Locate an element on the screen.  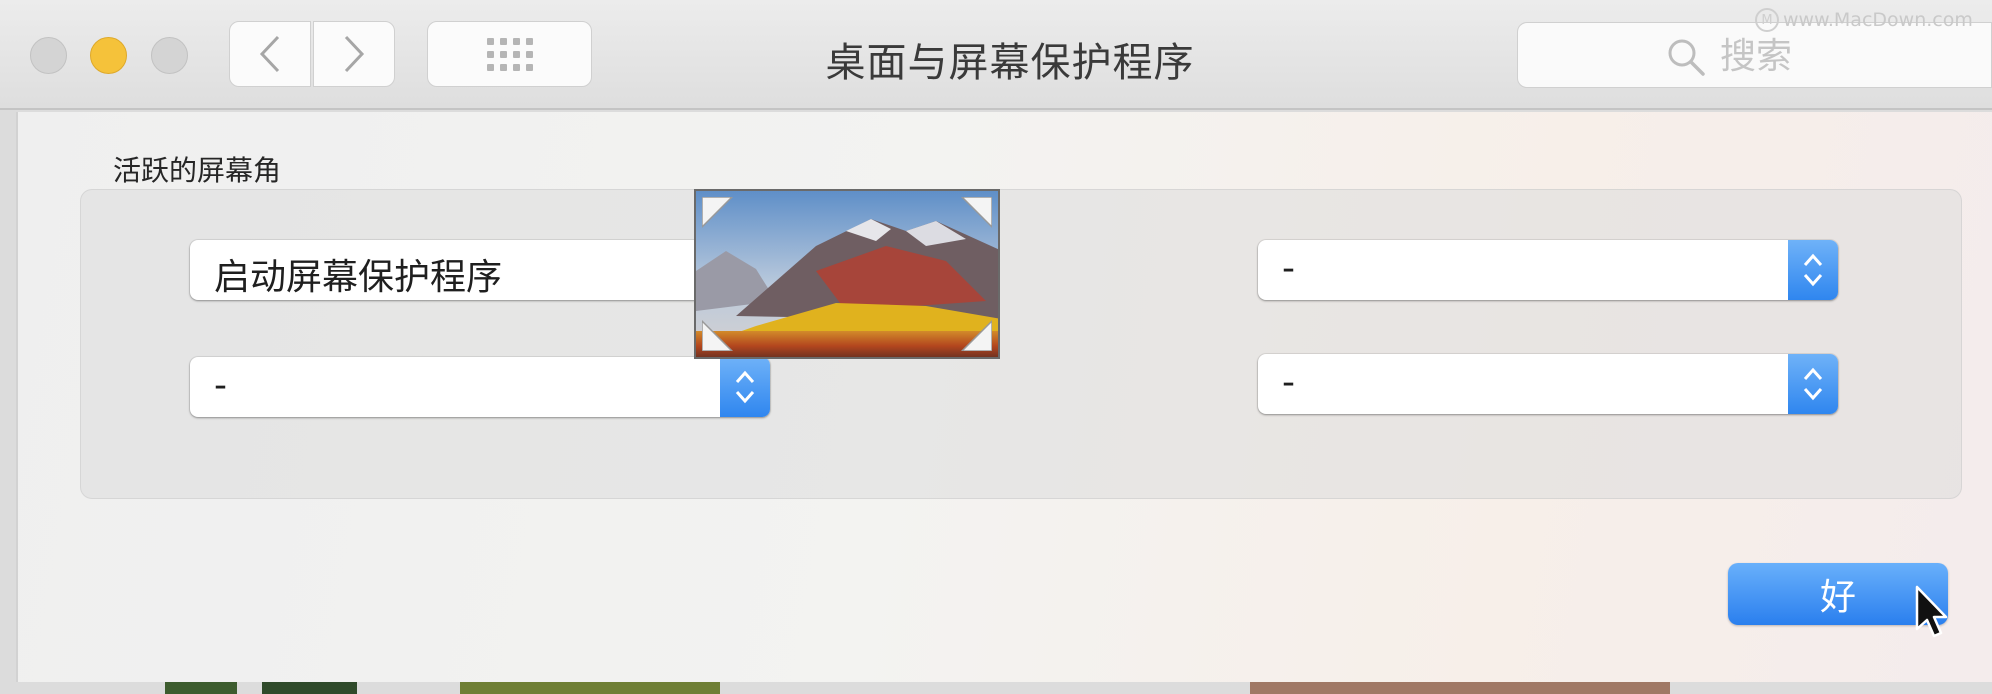
show-all-grid-icon is located at coordinates (509, 54).